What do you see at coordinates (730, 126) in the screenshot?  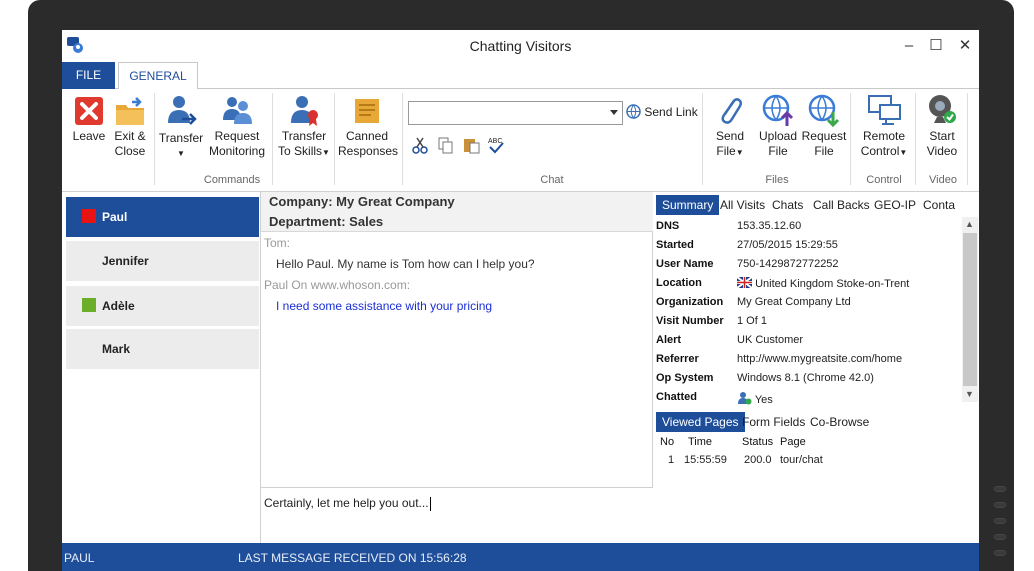 I see `send-file-button: Send File▼` at bounding box center [730, 126].